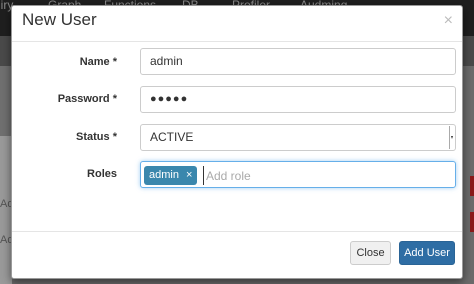 The height and width of the screenshot is (284, 474). I want to click on roles-tag-input: admin ×, so click(298, 174).